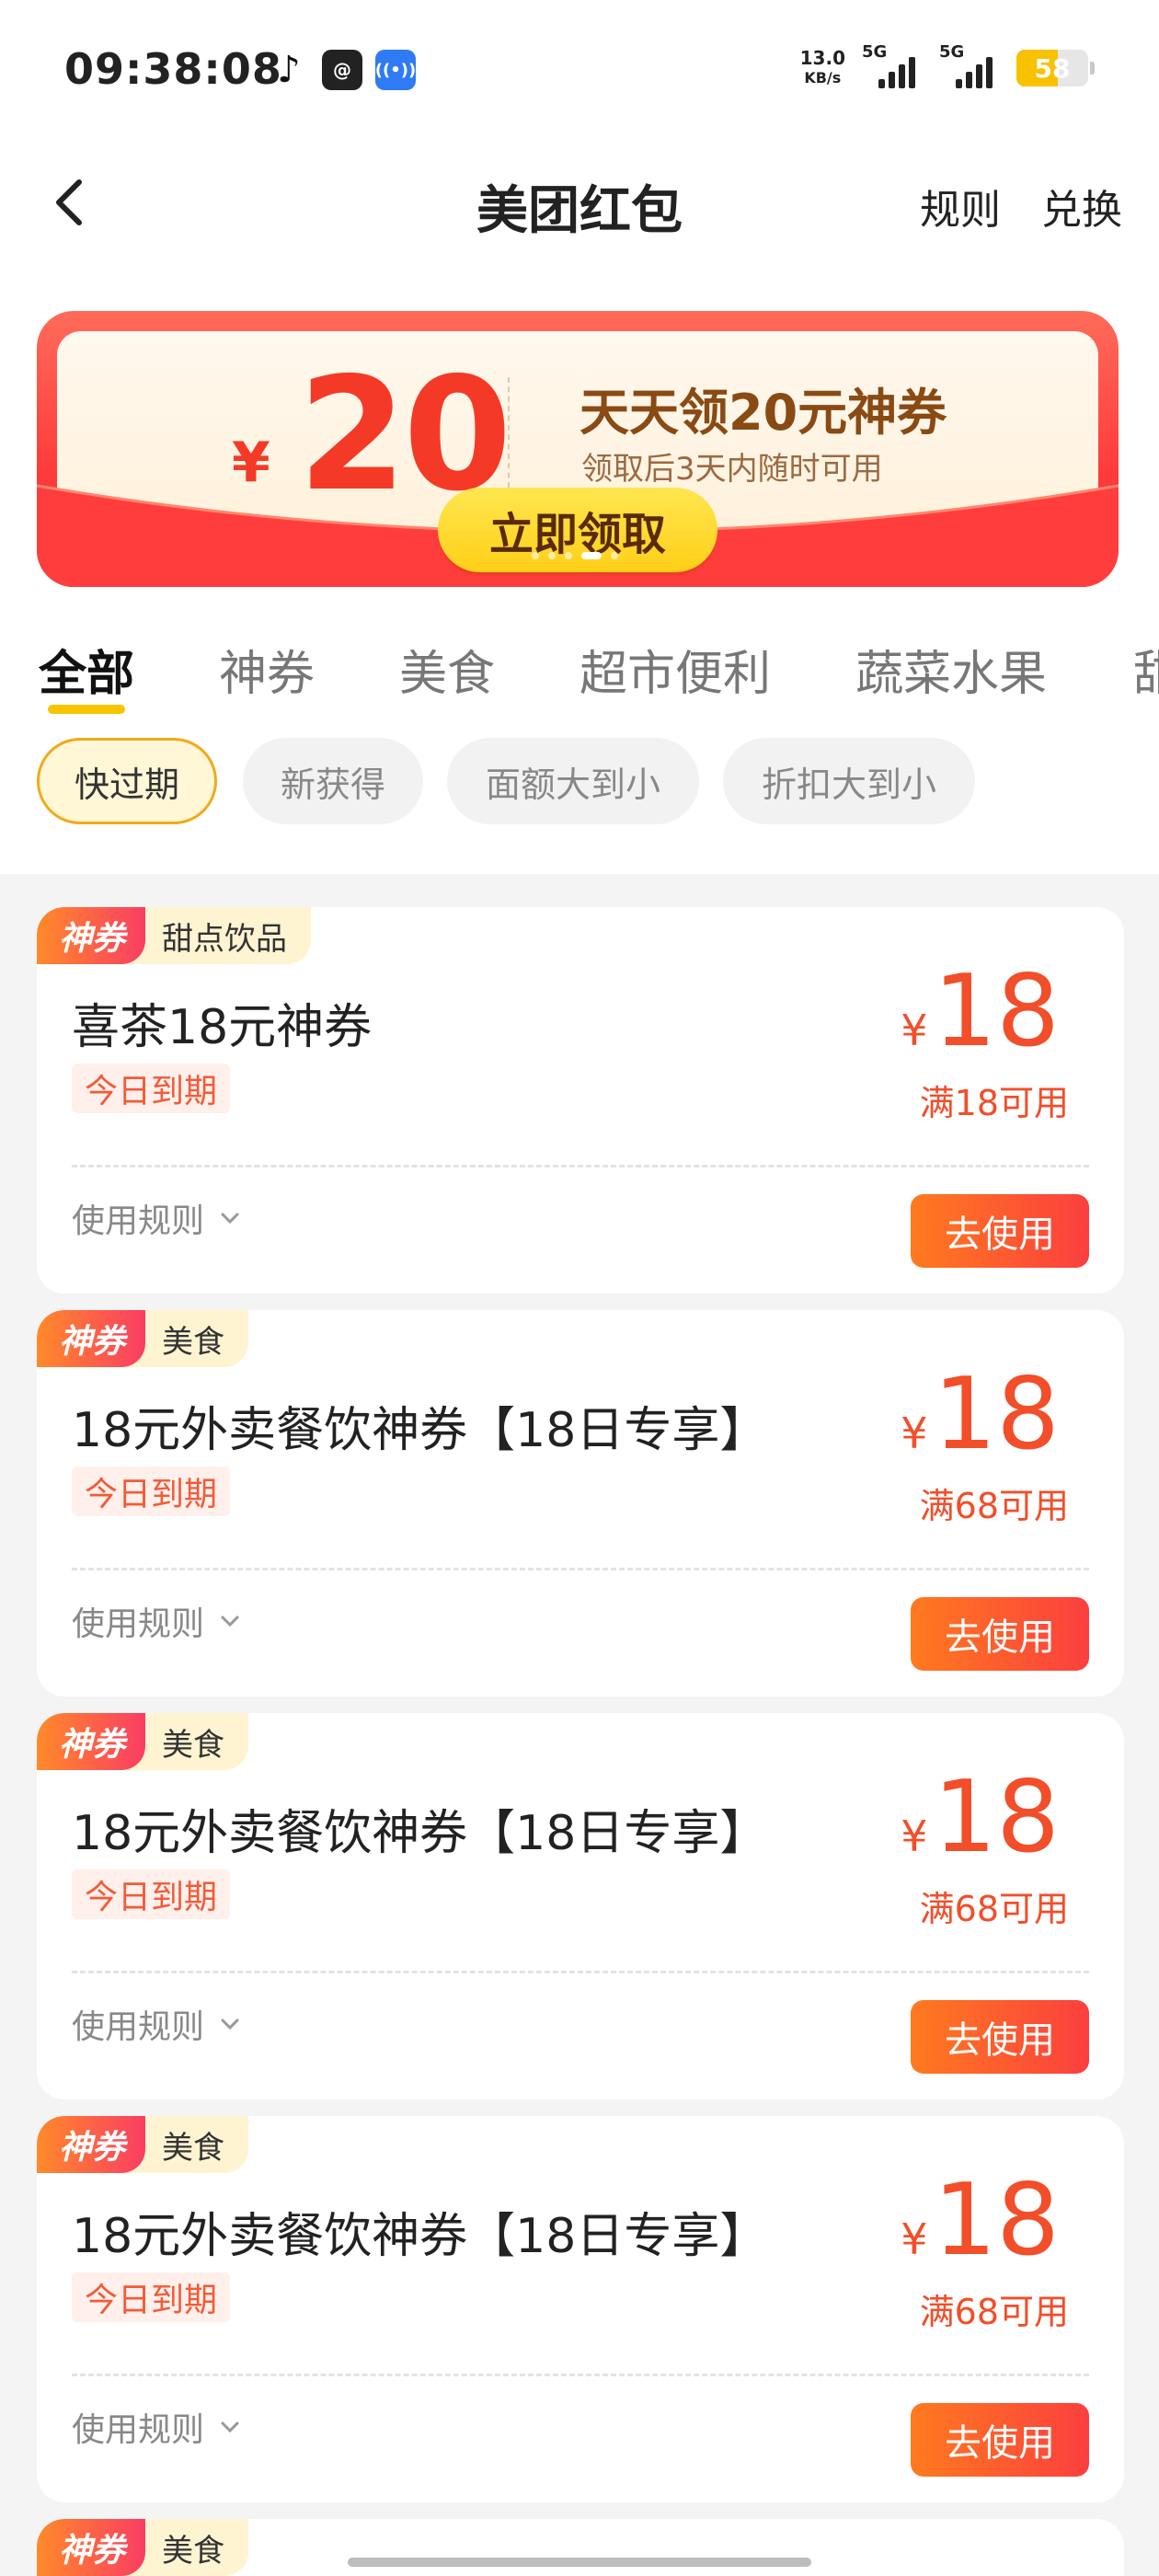  What do you see at coordinates (951, 669) in the screenshot?
I see `tab-vegetables-fruits: 蔬菜水果` at bounding box center [951, 669].